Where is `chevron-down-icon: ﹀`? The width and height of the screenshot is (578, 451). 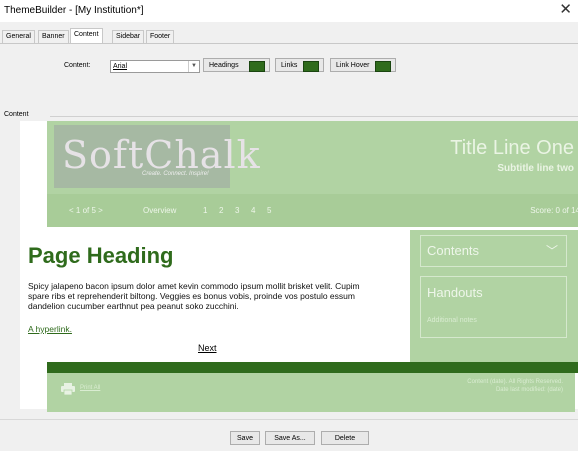
chevron-down-icon: ﹀ is located at coordinates (551, 251).